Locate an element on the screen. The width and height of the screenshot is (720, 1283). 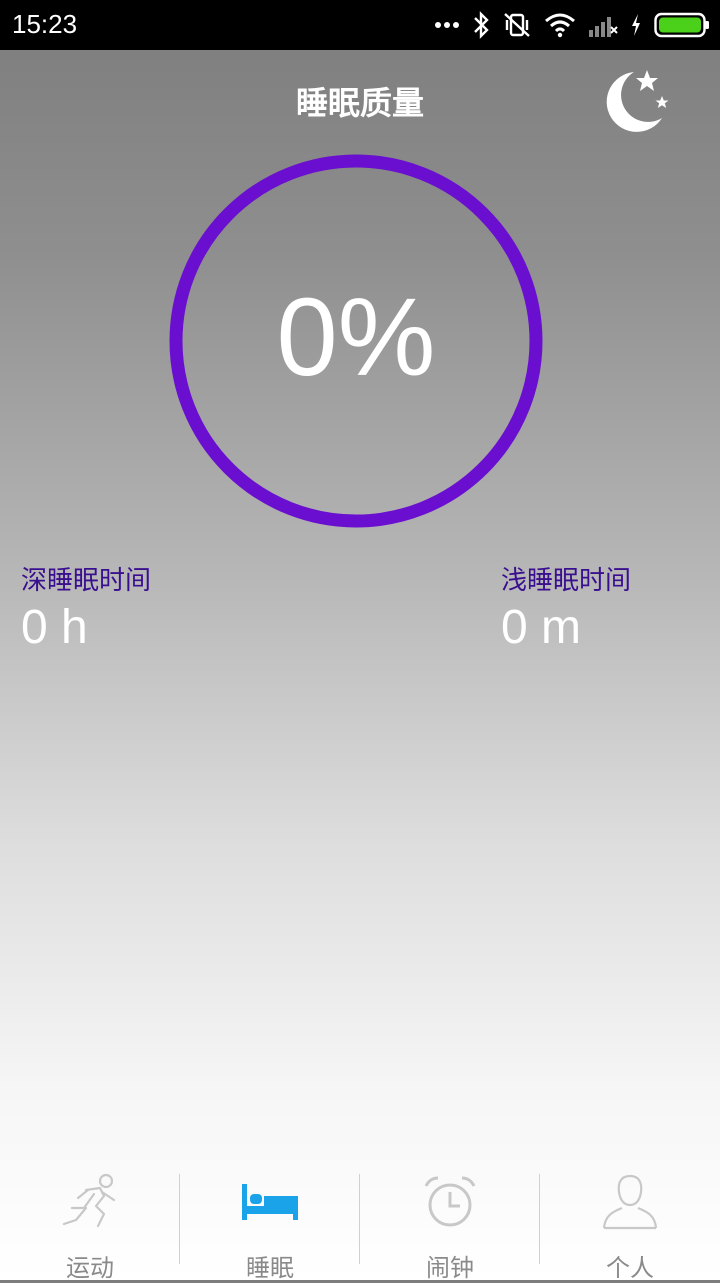
nav-item-sport: 运动 is located at coordinates (90, 1221).